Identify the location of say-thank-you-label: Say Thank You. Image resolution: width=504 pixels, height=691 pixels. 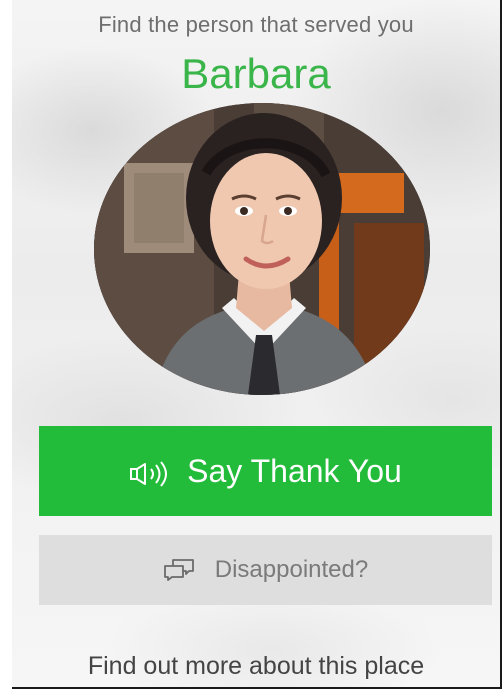
(294, 470).